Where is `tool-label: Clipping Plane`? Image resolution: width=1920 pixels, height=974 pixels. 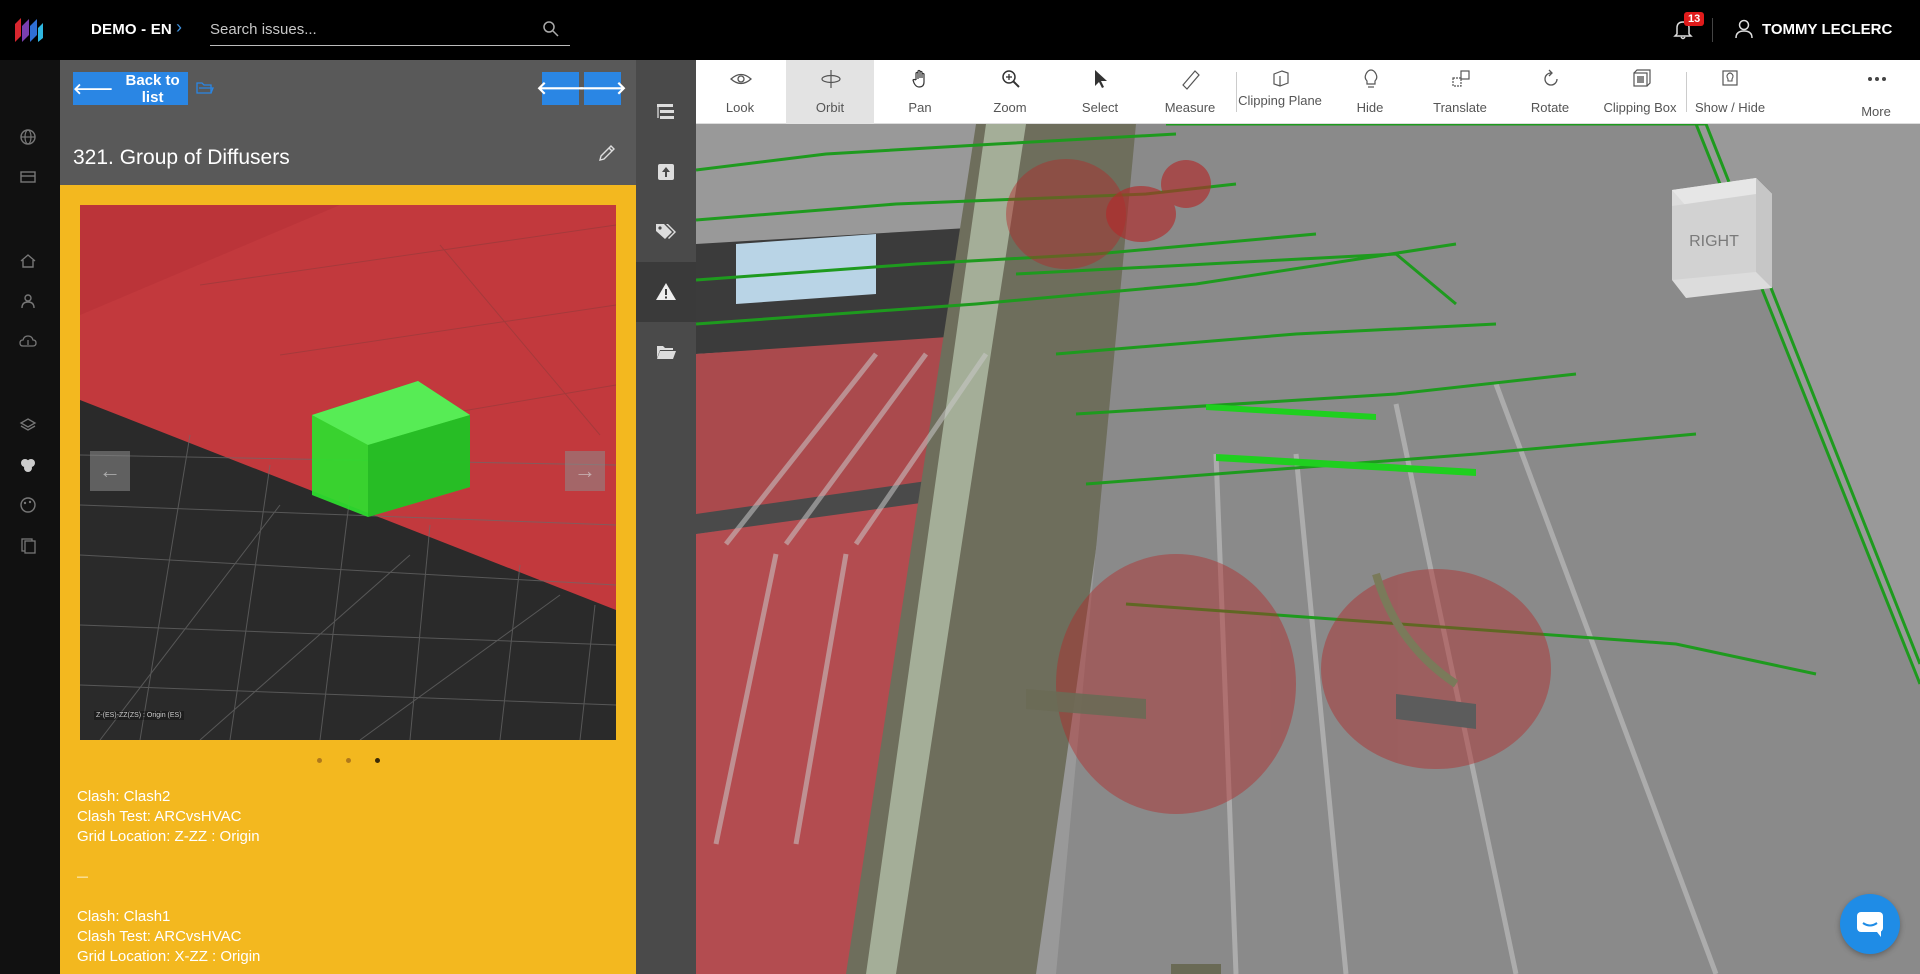 tool-label: Clipping Plane is located at coordinates (1280, 100).